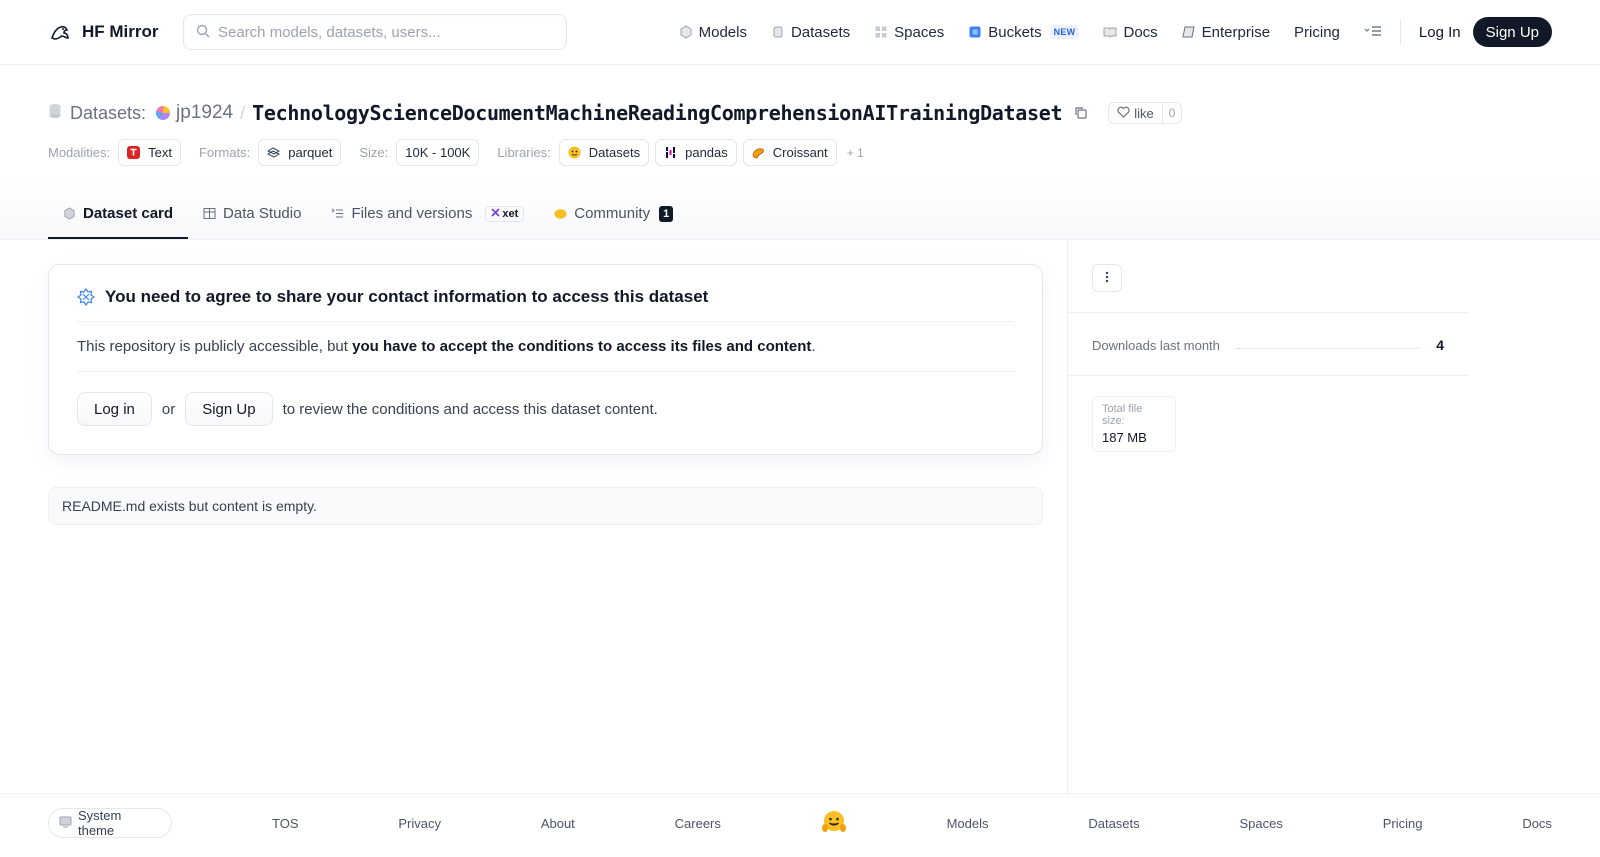  I want to click on menu-icon, so click(1373, 32).